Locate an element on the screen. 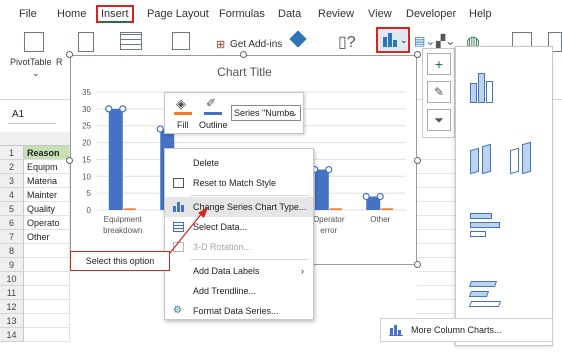 This screenshot has width=562, height=352. row-header: 6 is located at coordinates (12, 223).